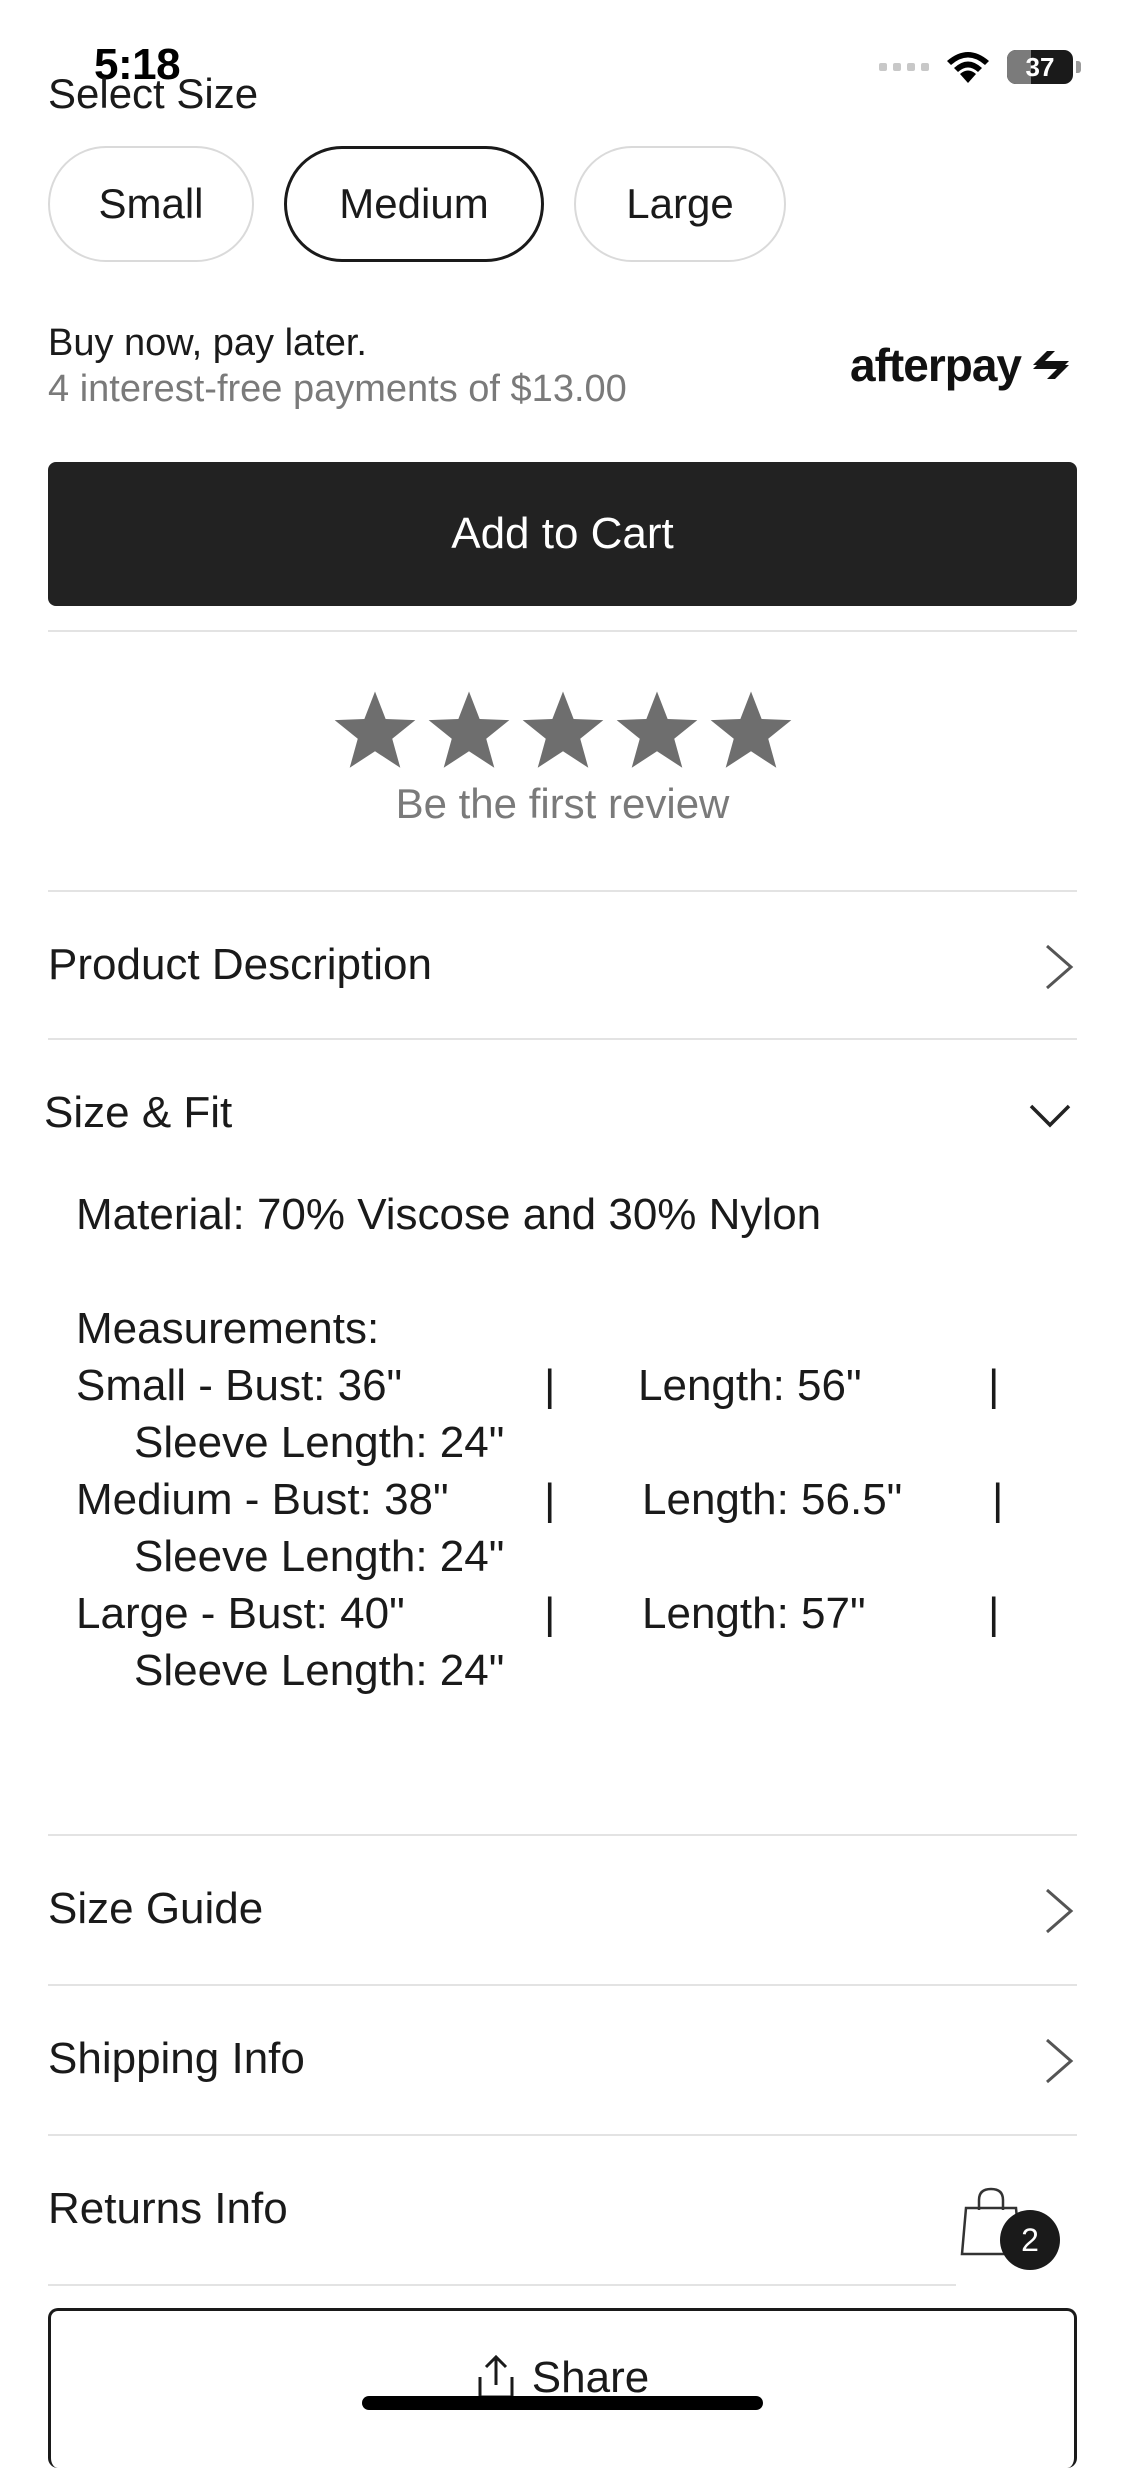 This screenshot has height=2468, width=1125. Describe the element at coordinates (936, 365) in the screenshot. I see `afterpay-logo-text: afterpay` at that location.